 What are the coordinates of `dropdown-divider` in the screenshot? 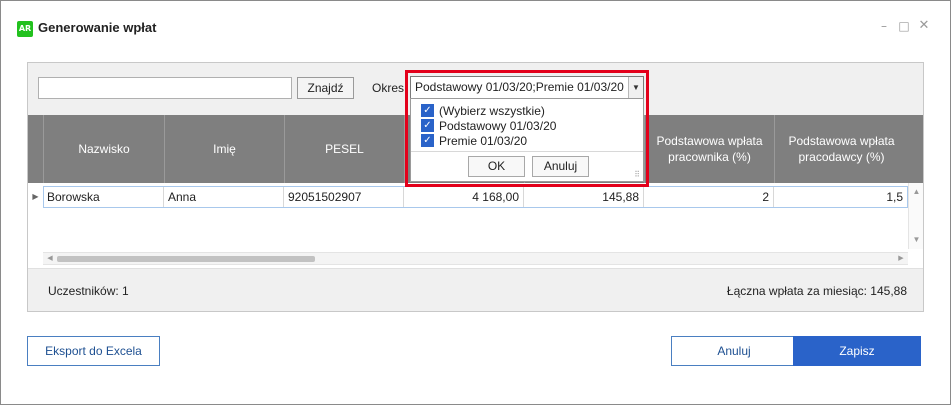 It's located at (527, 151).